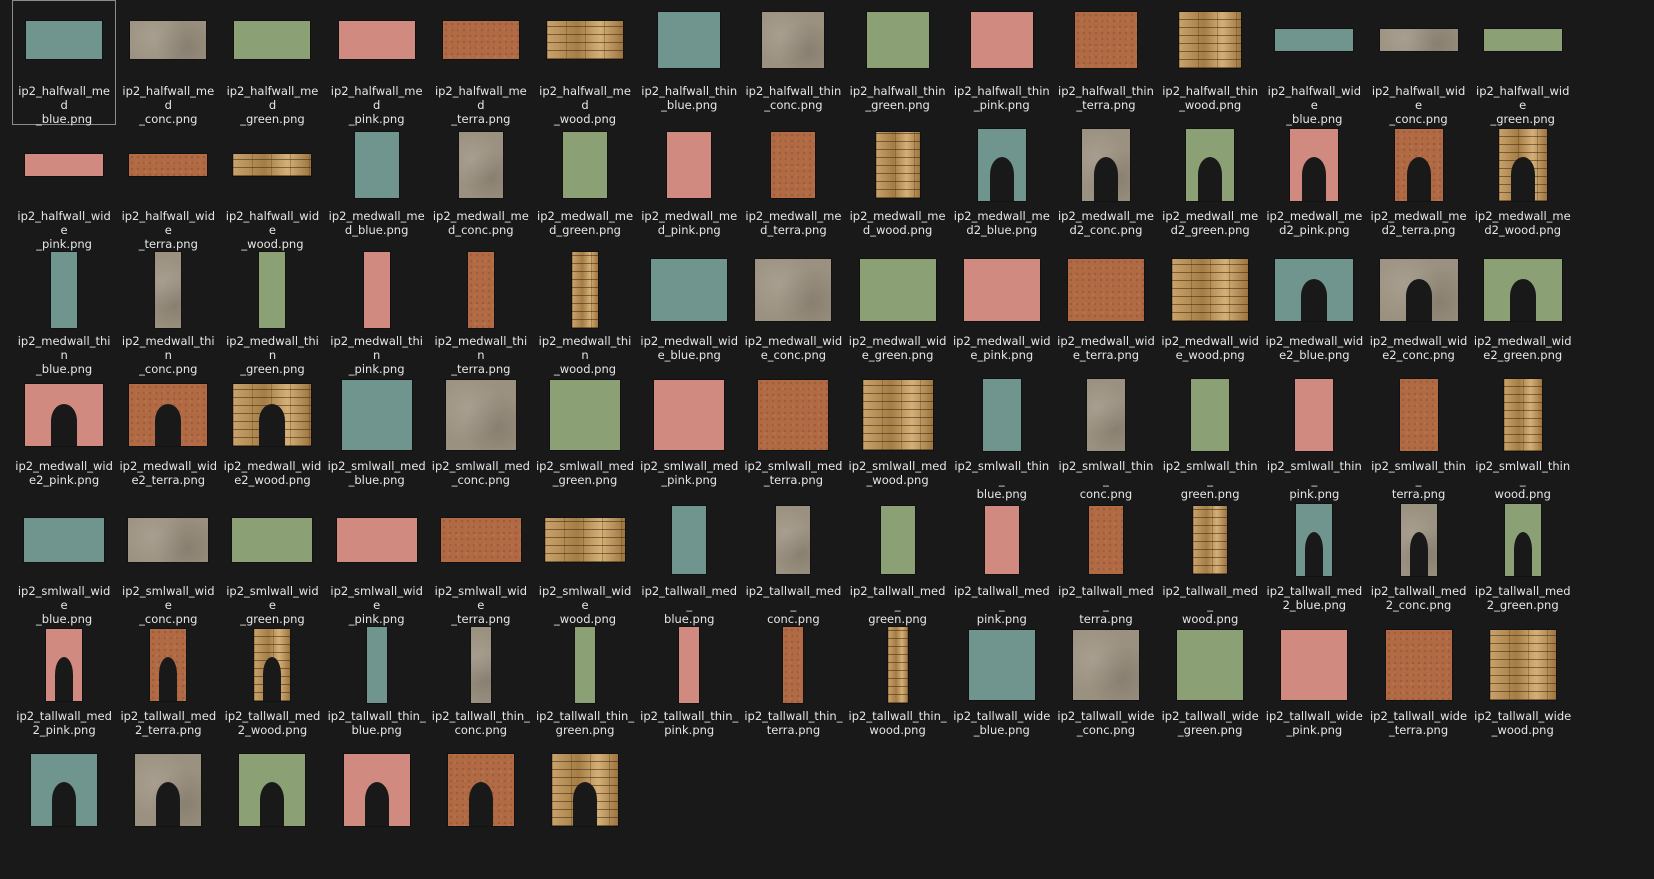 The height and width of the screenshot is (879, 1654). Describe the element at coordinates (377, 313) in the screenshot. I see `file-item: ip2_medwall_thin _pink.png` at that location.